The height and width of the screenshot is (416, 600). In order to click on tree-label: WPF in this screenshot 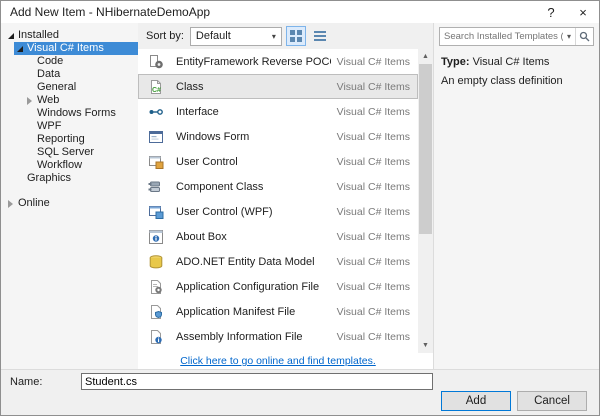, I will do `click(49, 126)`.